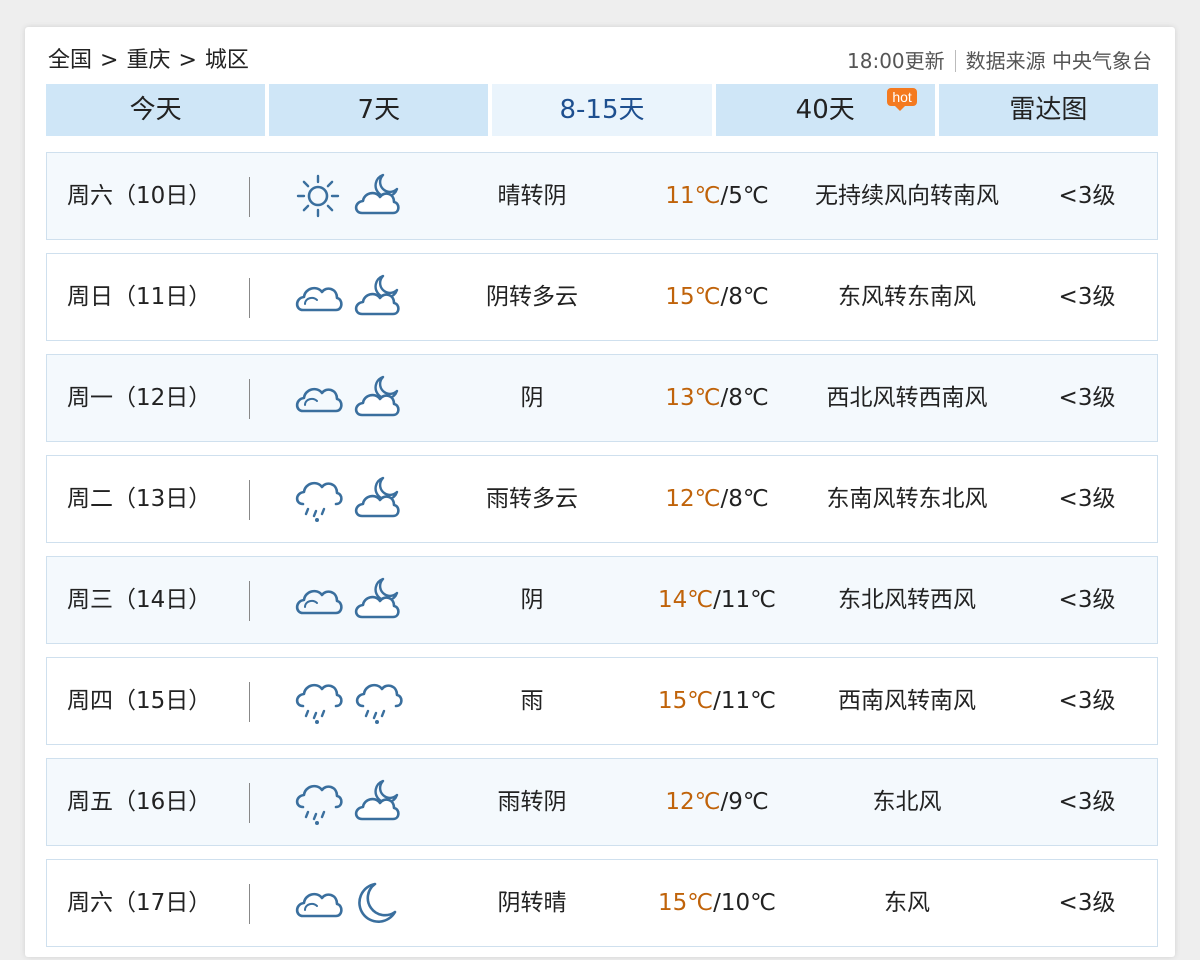 This screenshot has height=960, width=1200. Describe the element at coordinates (139, 600) in the screenshot. I see `forecast-date: 周三（14日）` at that location.